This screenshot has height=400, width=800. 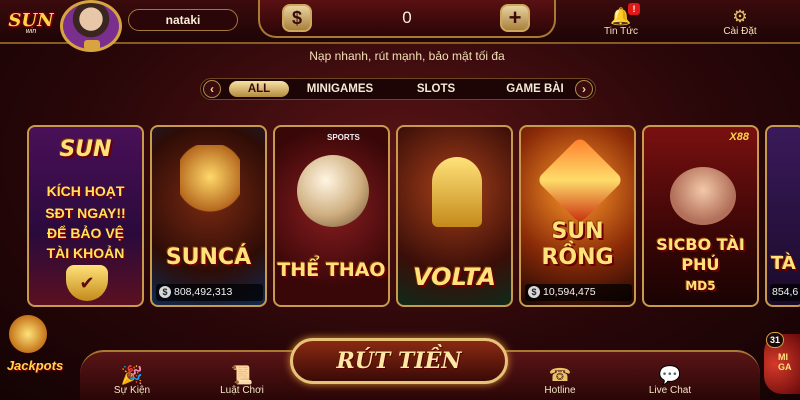 I want to click on currency-button: $, so click(x=297, y=18).